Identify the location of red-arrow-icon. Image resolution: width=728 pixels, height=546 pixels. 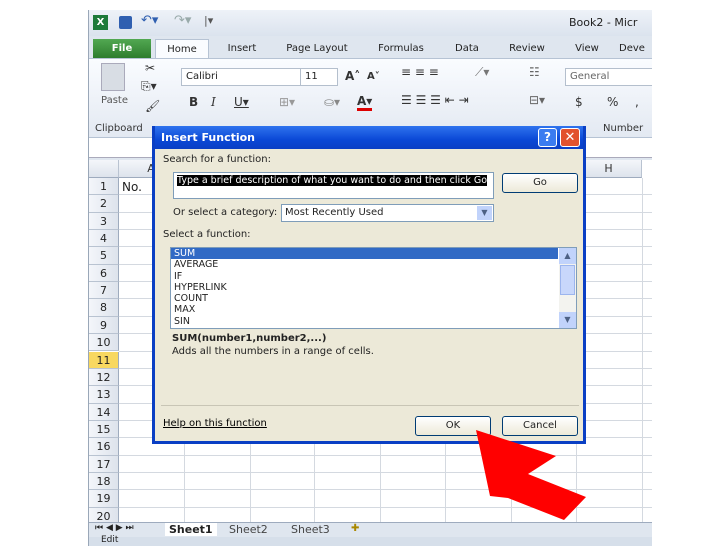
(531, 475).